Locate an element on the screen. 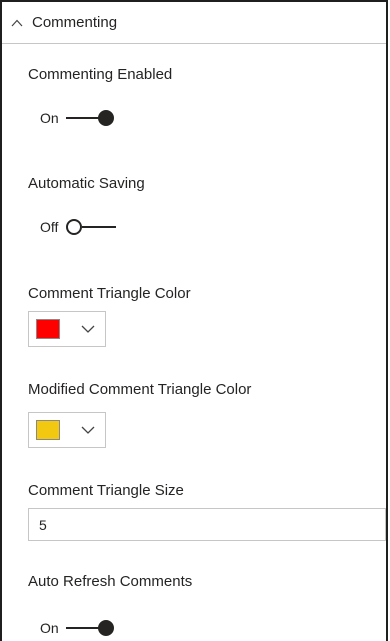 The width and height of the screenshot is (390, 641). comment-triangle-size-input is located at coordinates (207, 524).